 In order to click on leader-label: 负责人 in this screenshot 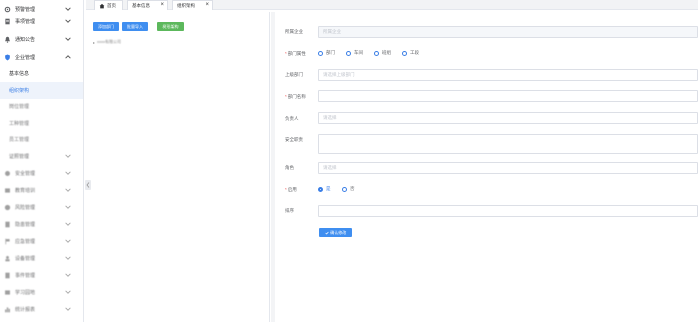, I will do `click(292, 118)`.